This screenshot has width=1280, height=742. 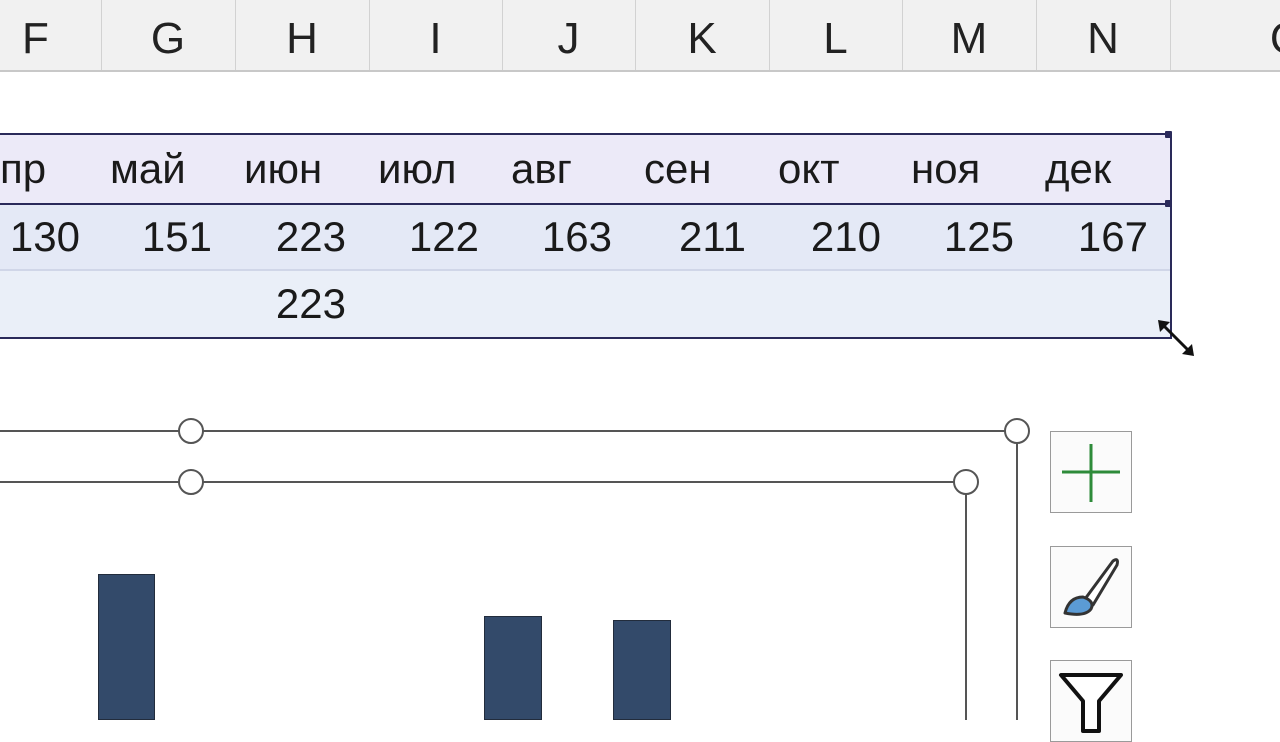 I want to click on chart-filters-button, so click(x=1091, y=701).